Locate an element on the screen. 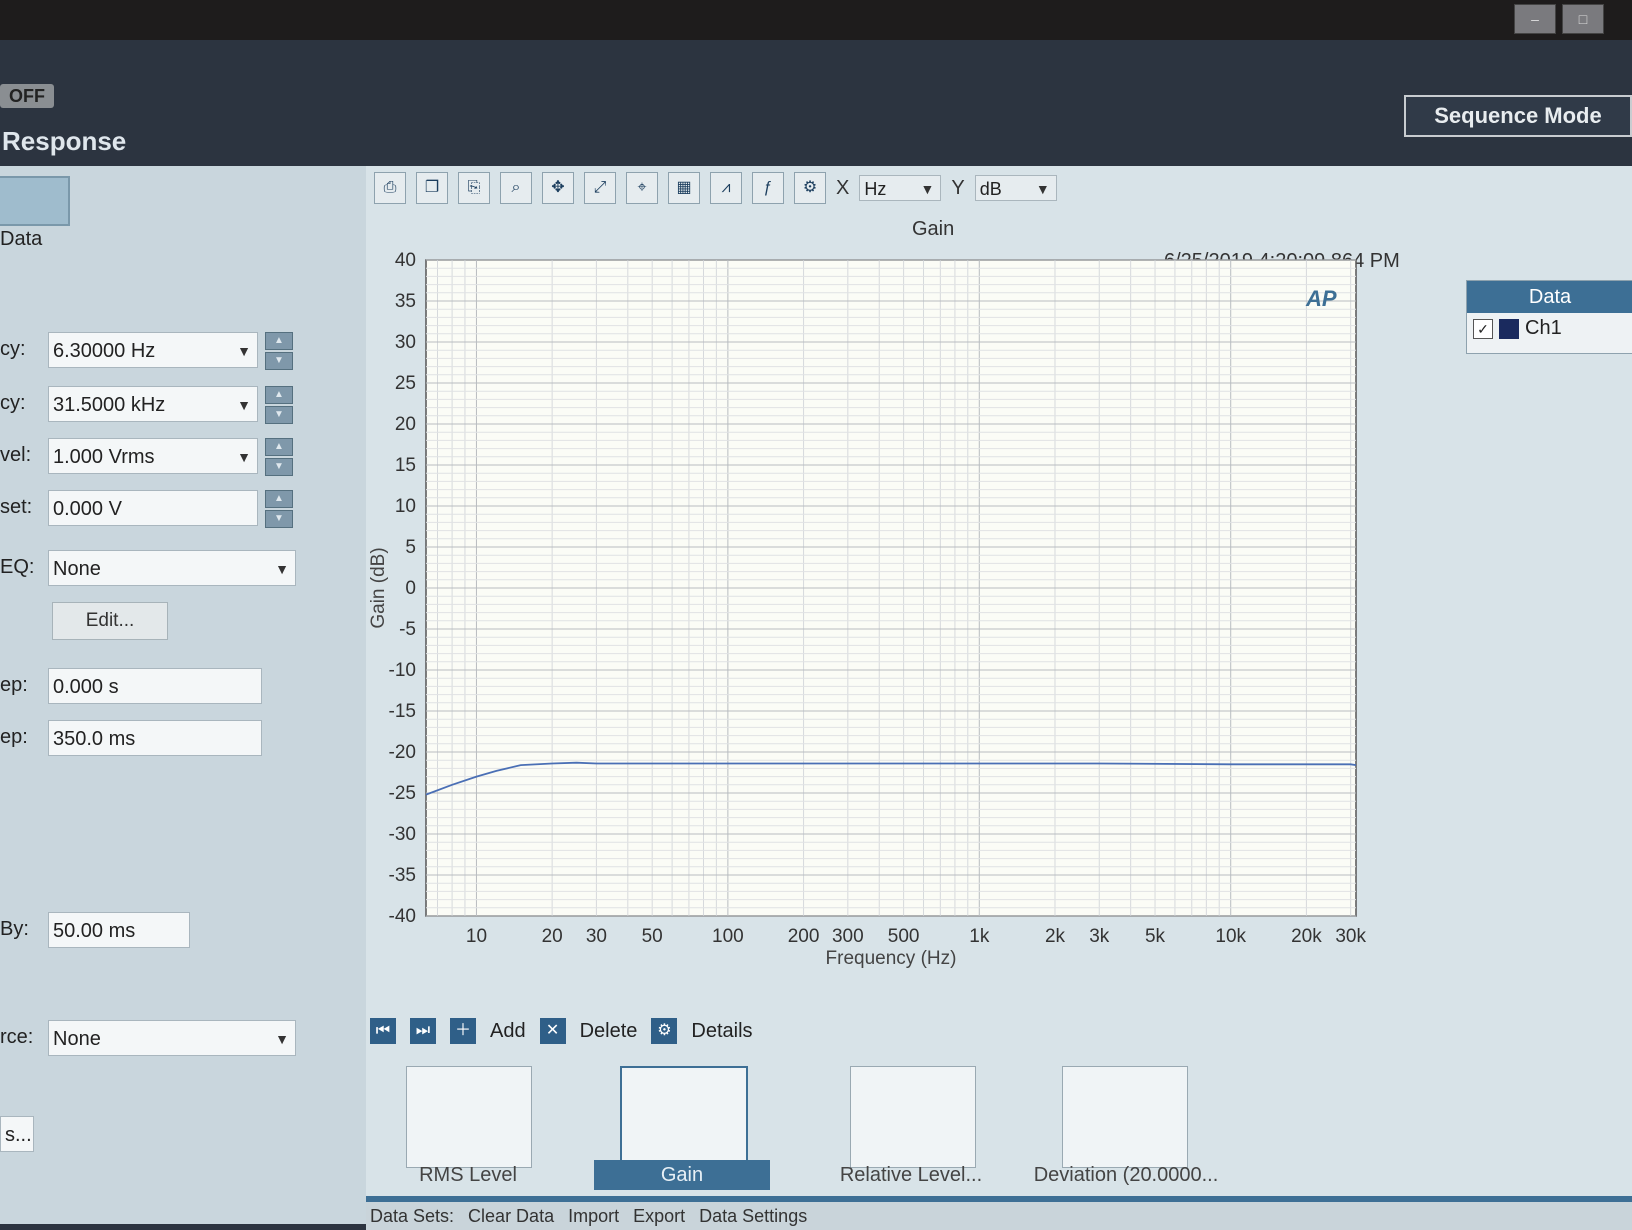  x-tick-label: 50 is located at coordinates (652, 936).